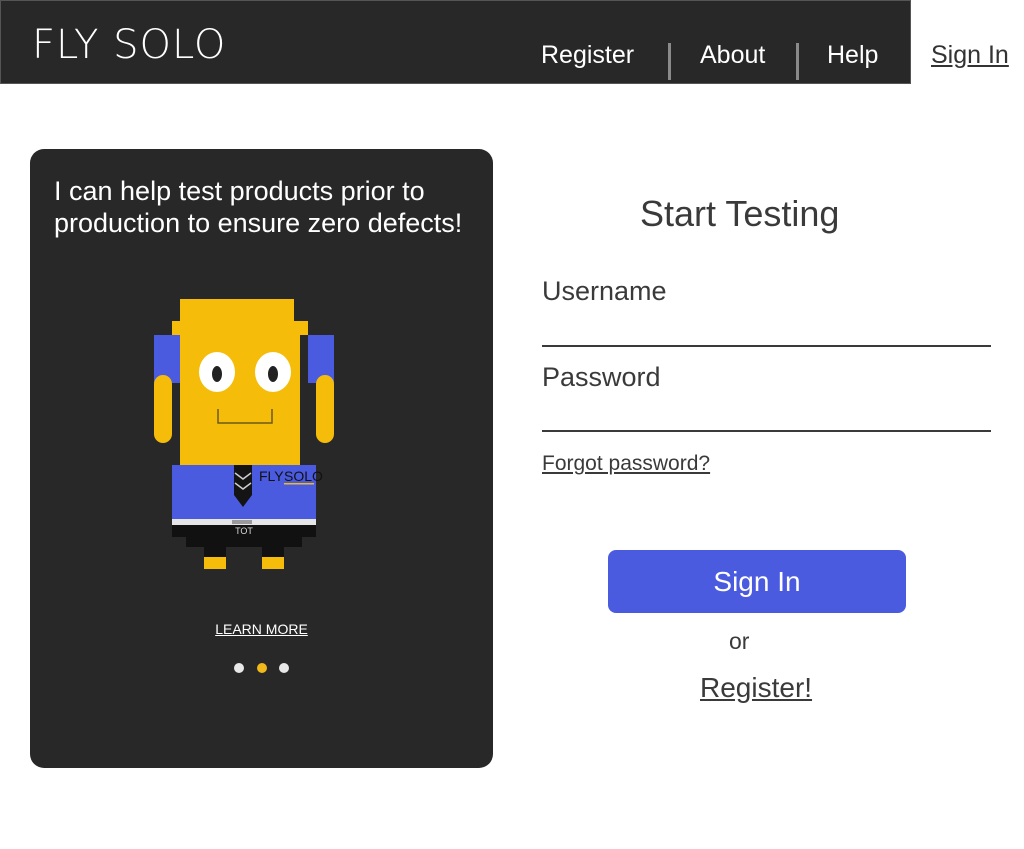  I want to click on logo-fly-text: FLY, so click(66, 45).